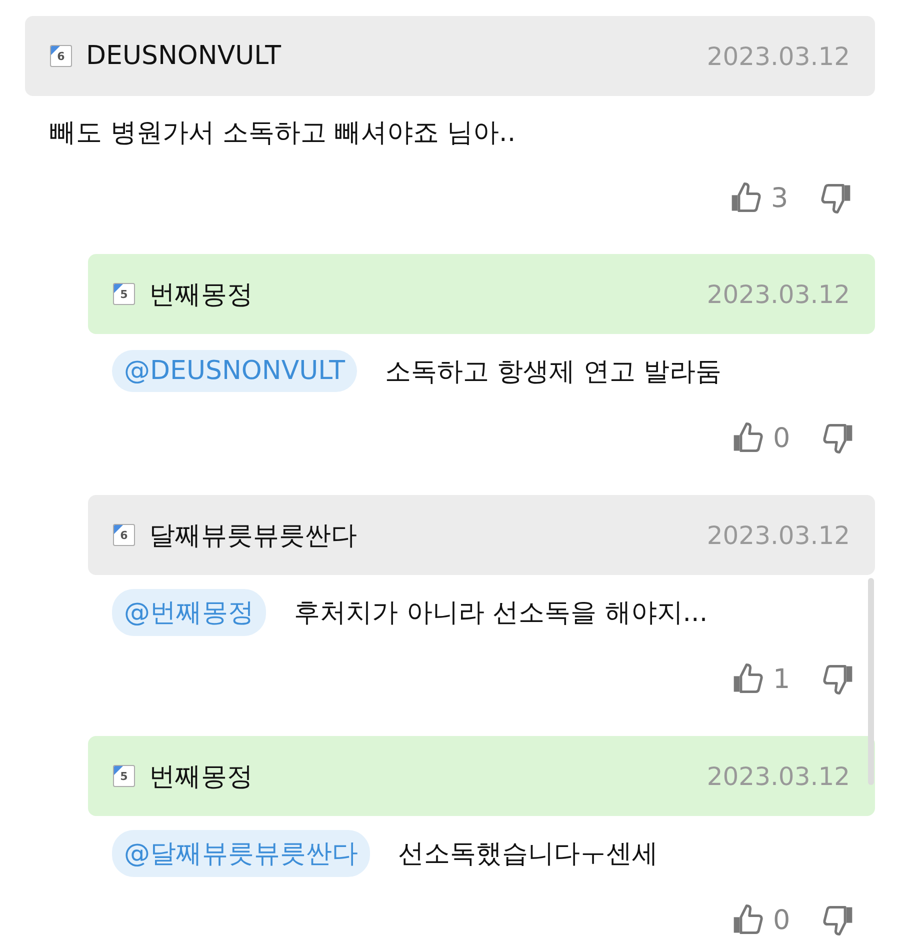 This screenshot has width=900, height=943. What do you see at coordinates (283, 133) in the screenshot?
I see `comment-text: 빼도 병원가서 소독하고 빼셔야죠 님아..` at bounding box center [283, 133].